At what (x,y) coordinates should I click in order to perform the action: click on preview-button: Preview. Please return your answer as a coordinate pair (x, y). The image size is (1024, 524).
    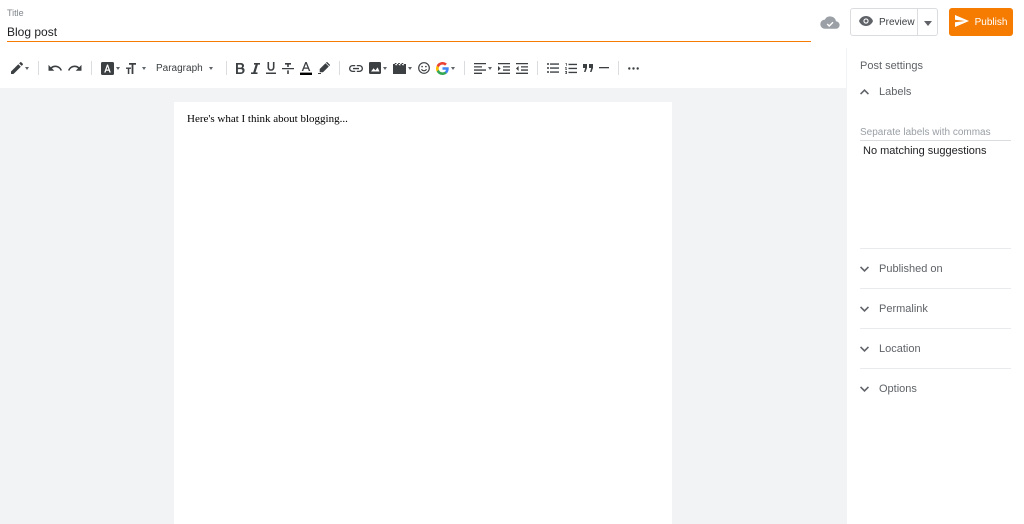
    Looking at the image, I should click on (884, 22).